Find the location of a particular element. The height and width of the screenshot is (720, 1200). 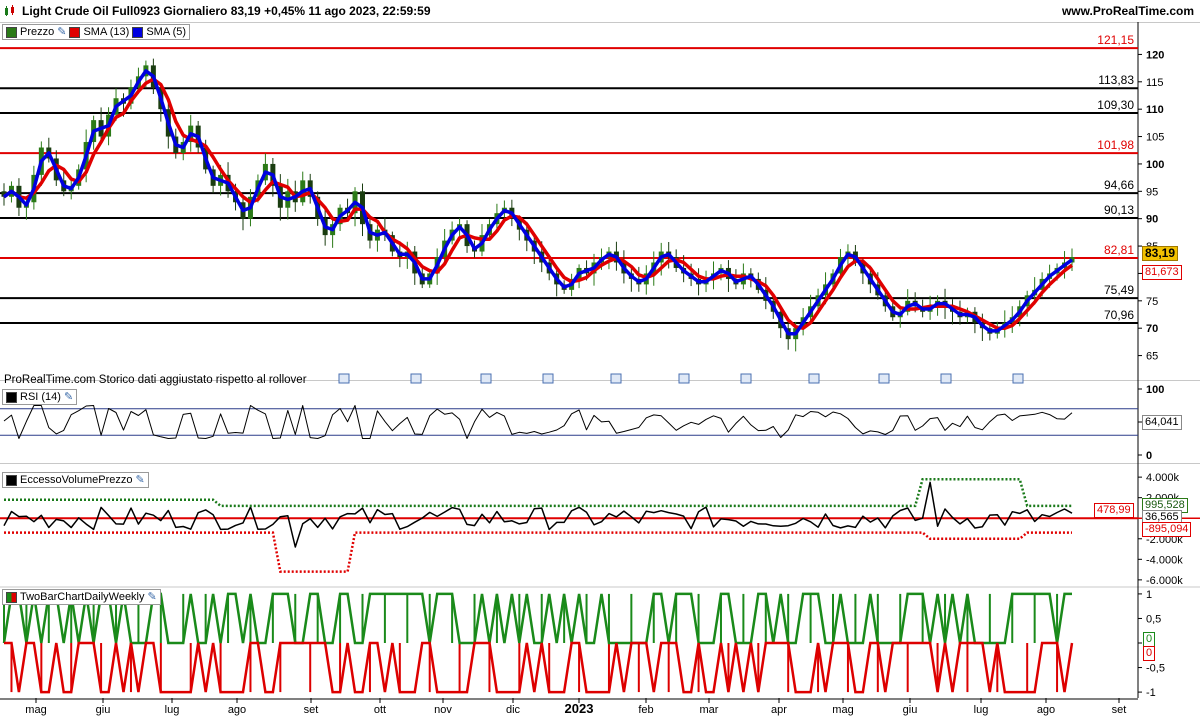

sma5-swatch is located at coordinates (138, 32).